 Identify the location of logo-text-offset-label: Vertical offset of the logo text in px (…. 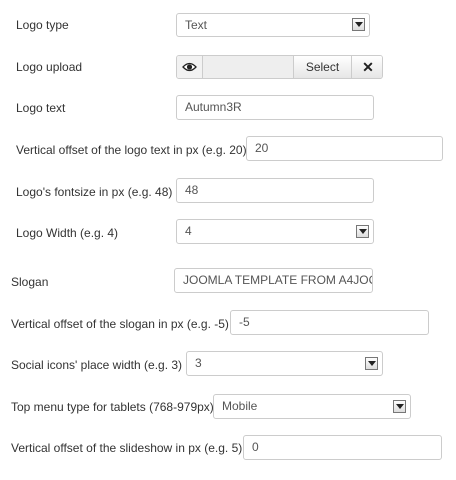
(131, 150).